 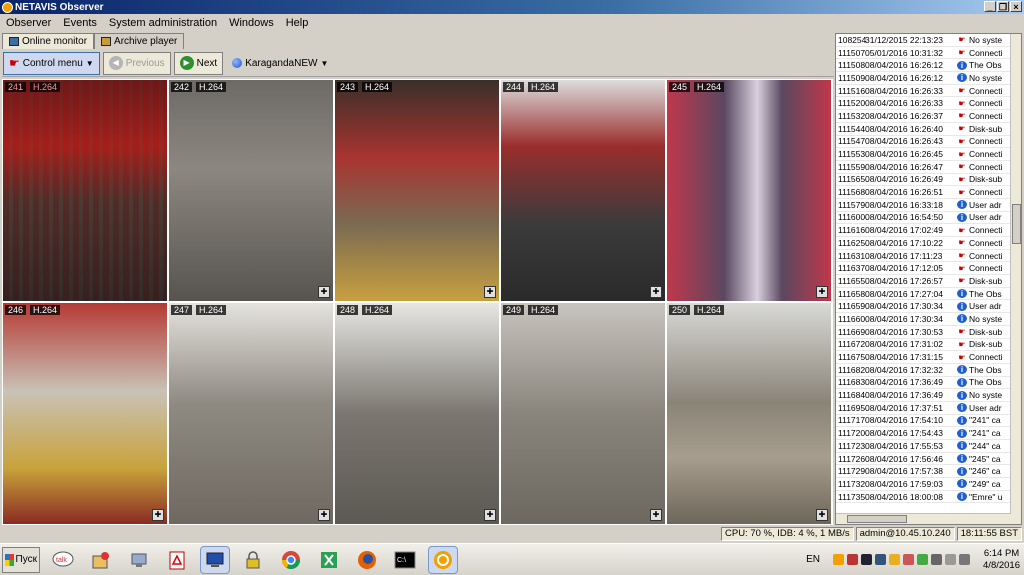 I want to click on terminal-app-icon: C:\, so click(x=405, y=560).